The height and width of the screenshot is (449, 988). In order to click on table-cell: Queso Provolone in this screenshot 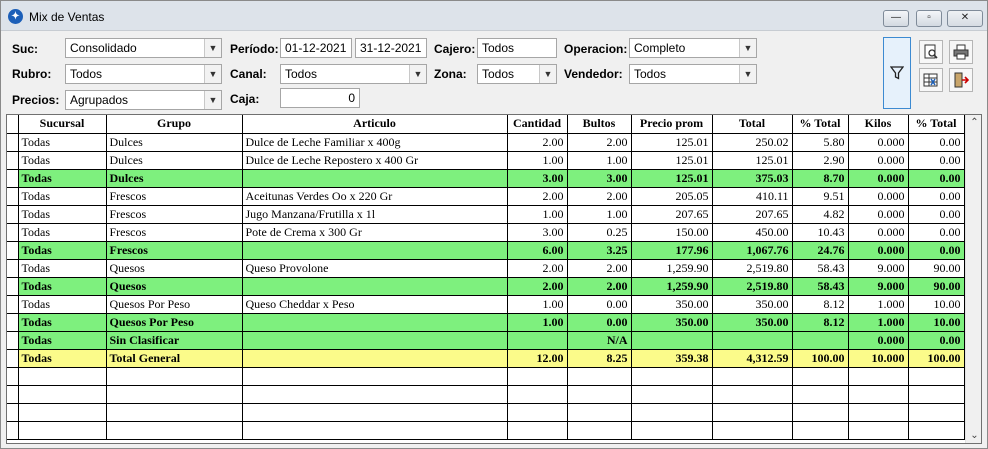, I will do `click(374, 268)`.